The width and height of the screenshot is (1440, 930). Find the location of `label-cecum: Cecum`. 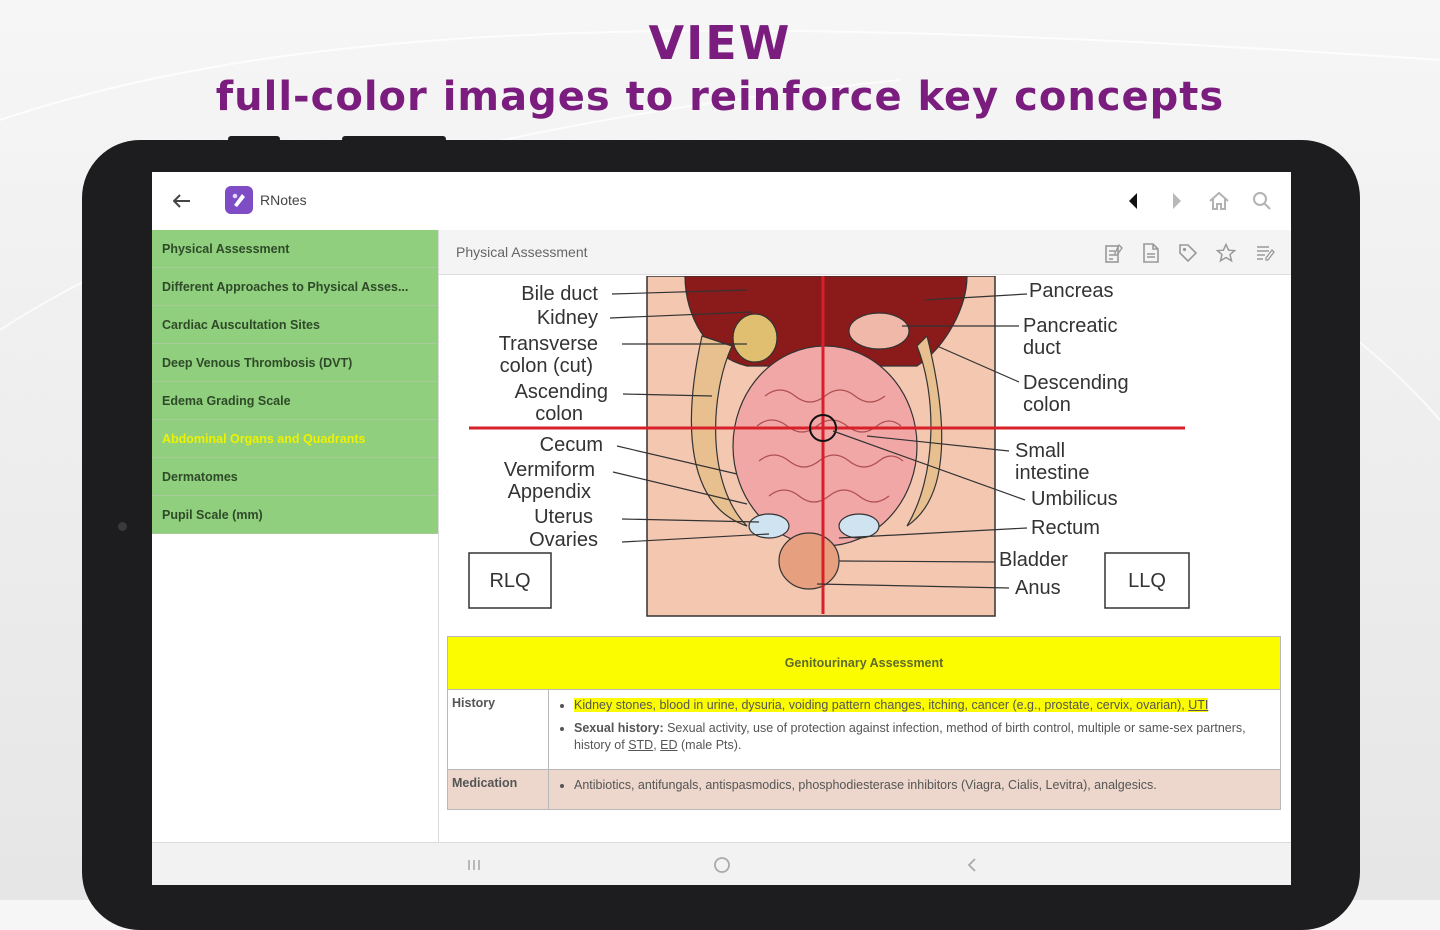

label-cecum: Cecum is located at coordinates (571, 445).